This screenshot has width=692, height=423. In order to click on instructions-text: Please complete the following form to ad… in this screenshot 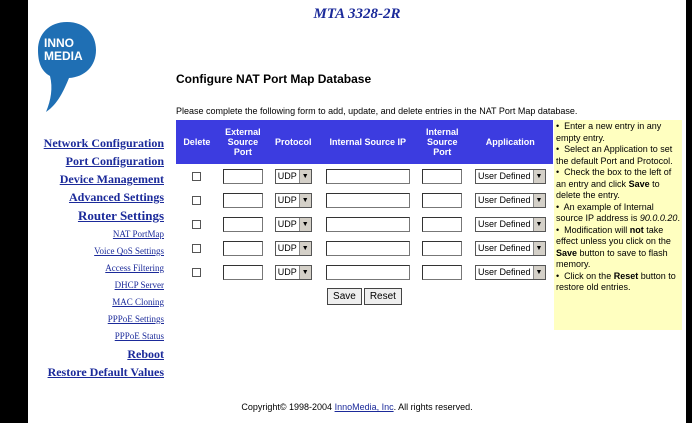, I will do `click(377, 111)`.